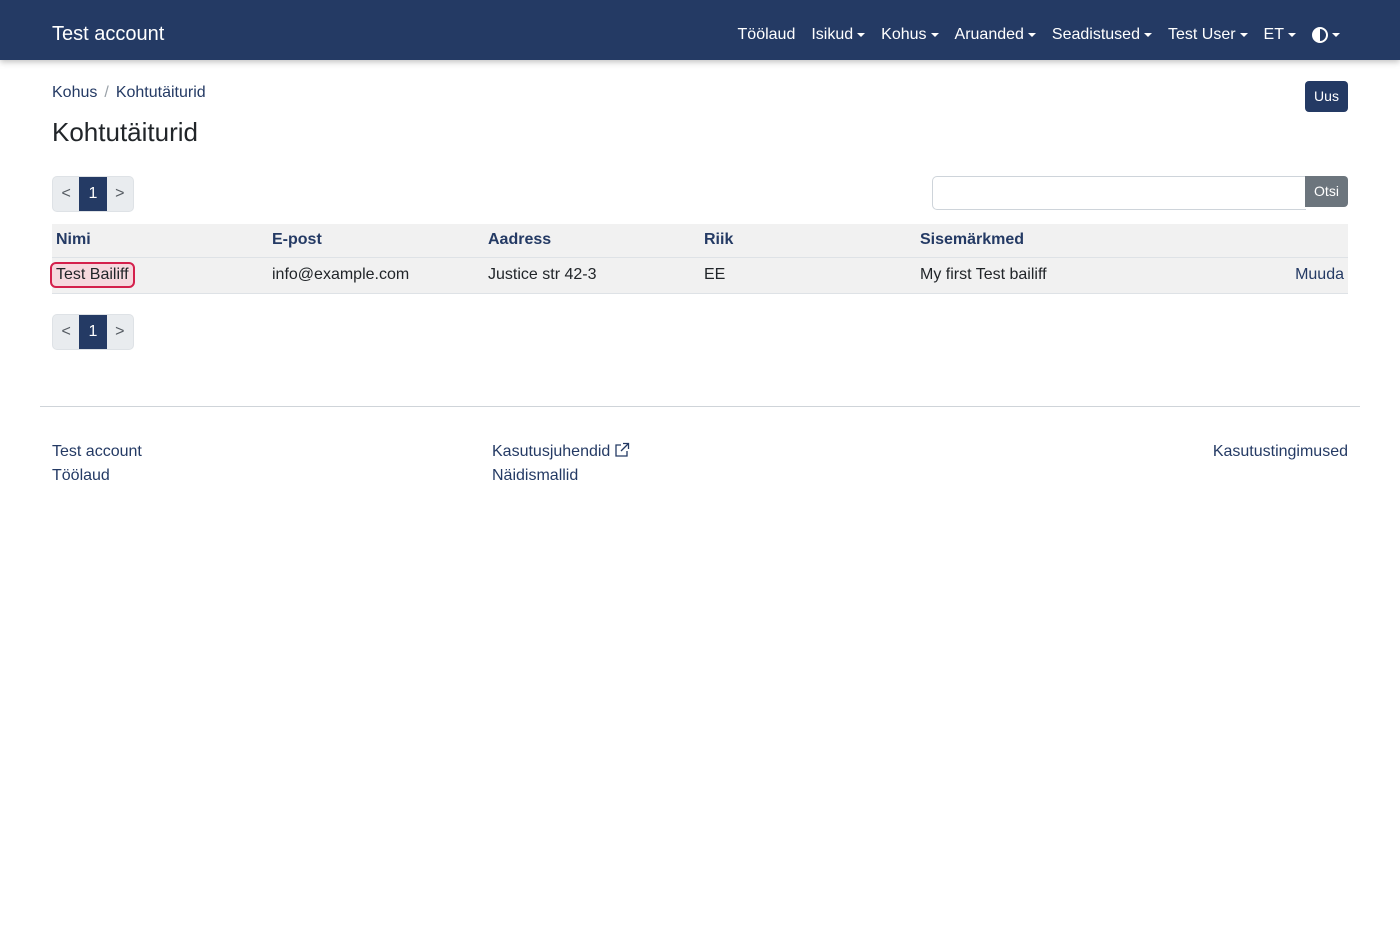  I want to click on column-header-name: Nimi, so click(160, 241).